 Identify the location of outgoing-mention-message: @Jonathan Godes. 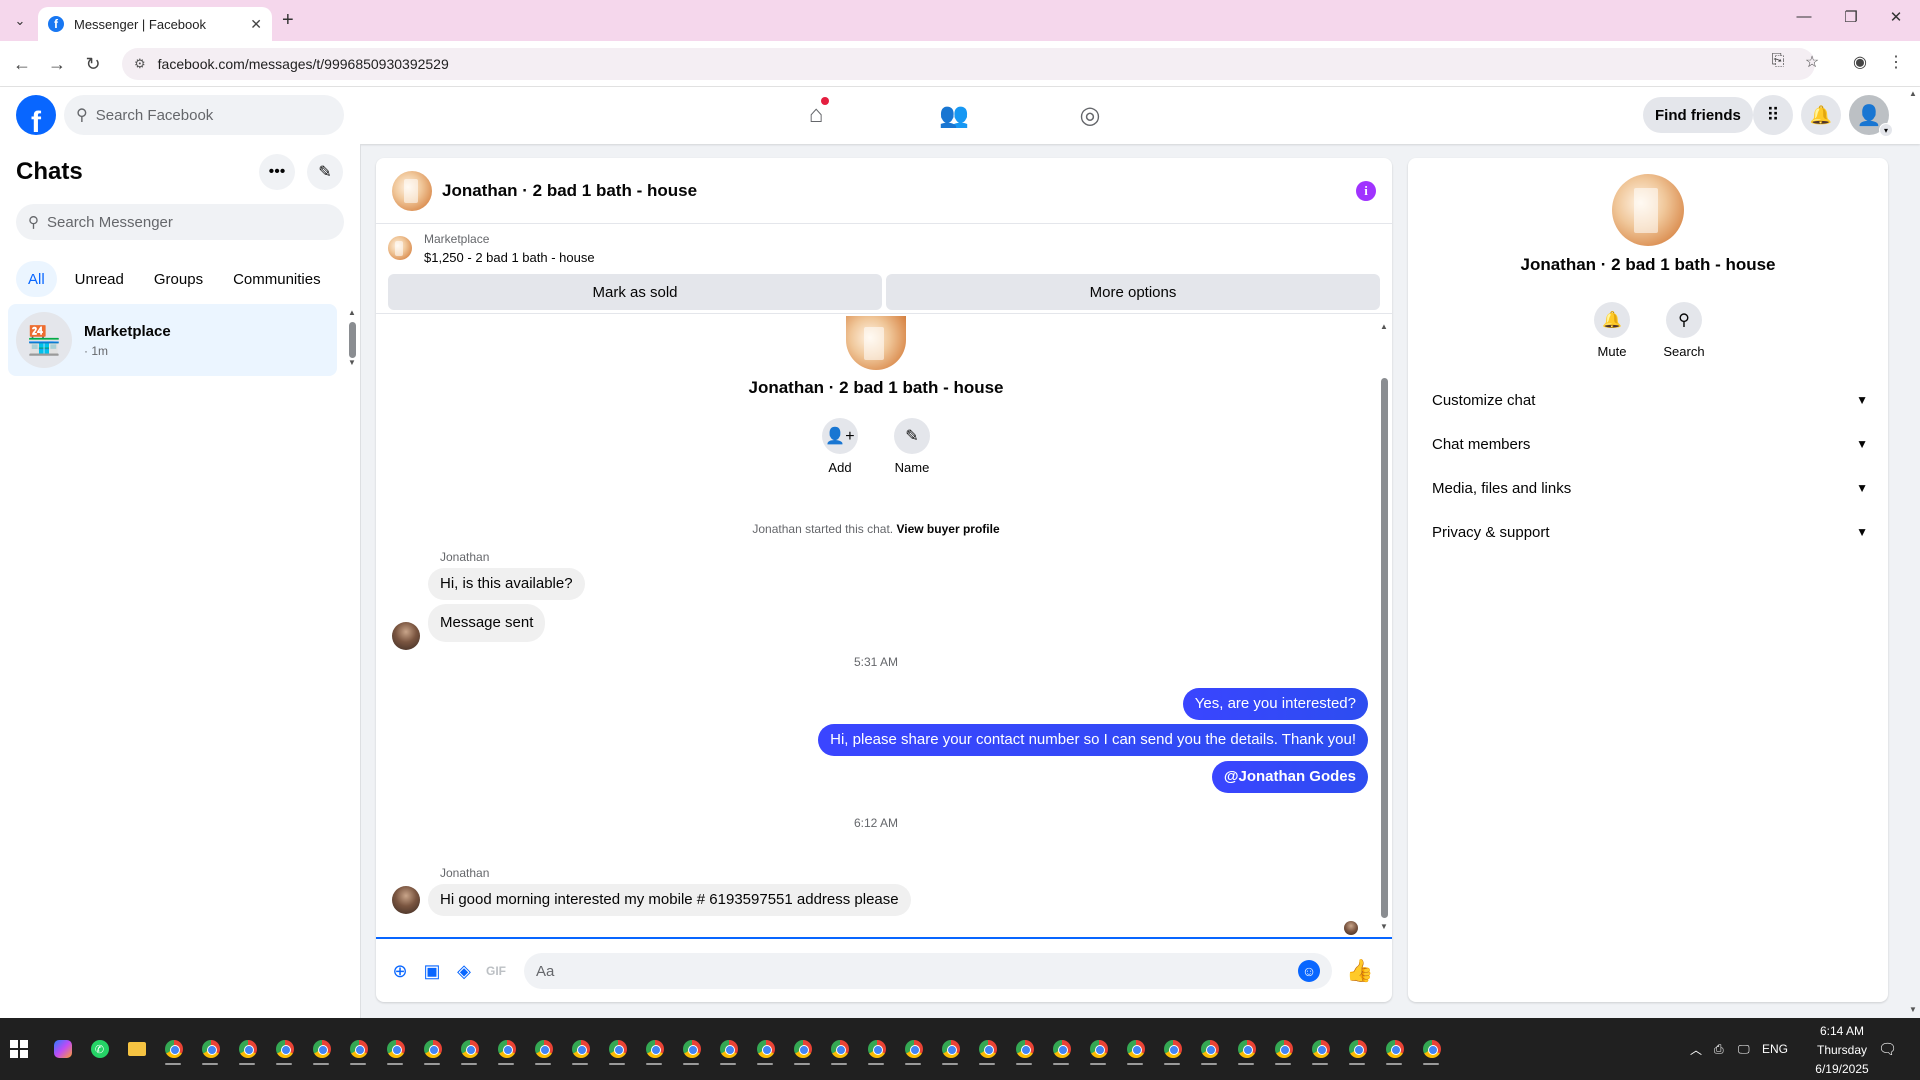
(1289, 777).